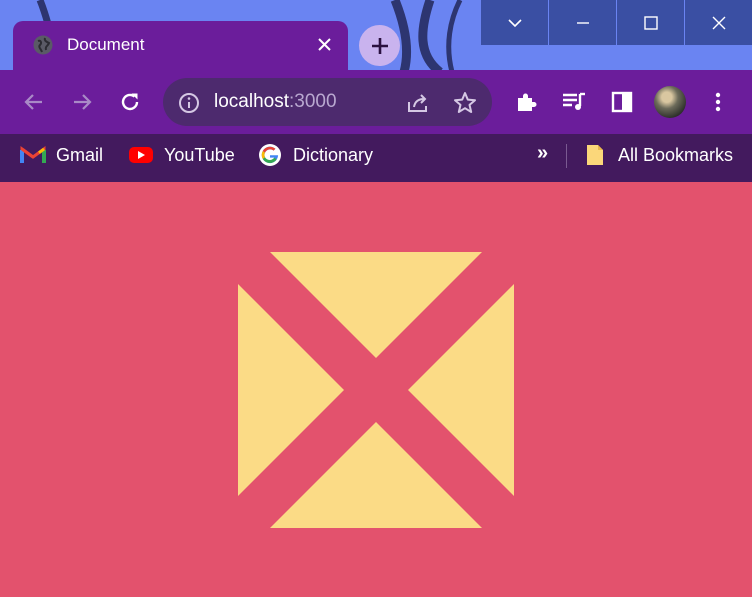  I want to click on new-tab-button, so click(379, 45).